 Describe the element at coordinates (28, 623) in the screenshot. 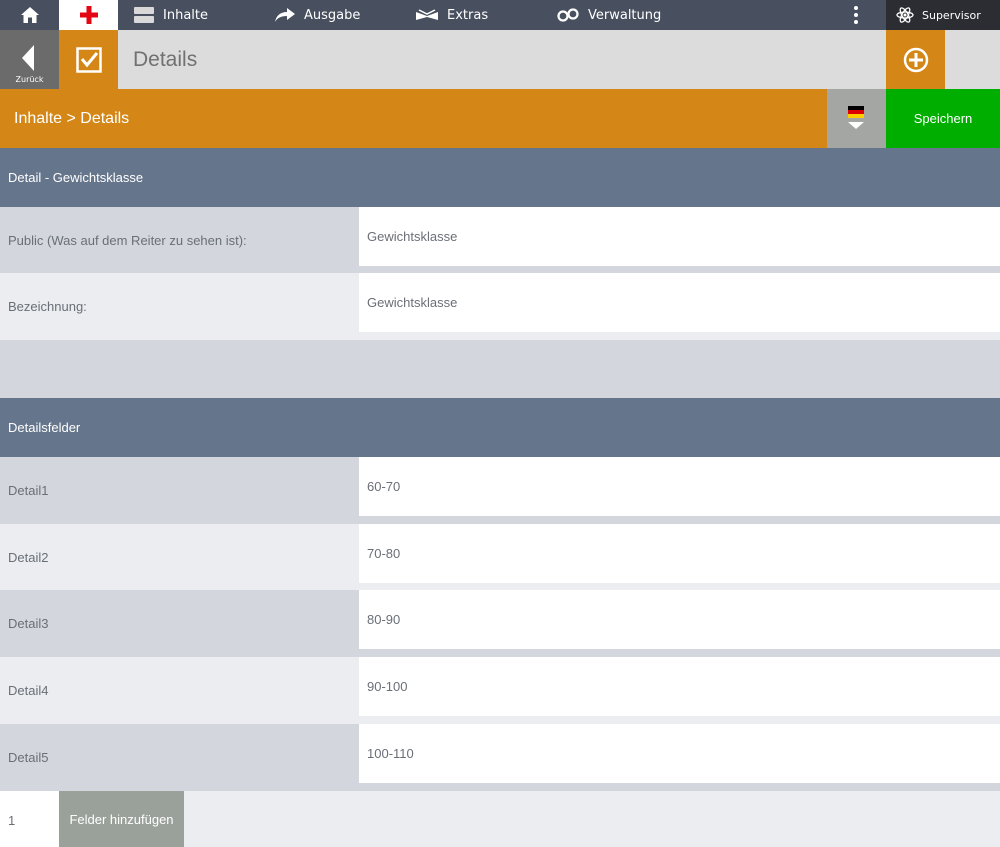

I see `field-label: Detail3` at that location.